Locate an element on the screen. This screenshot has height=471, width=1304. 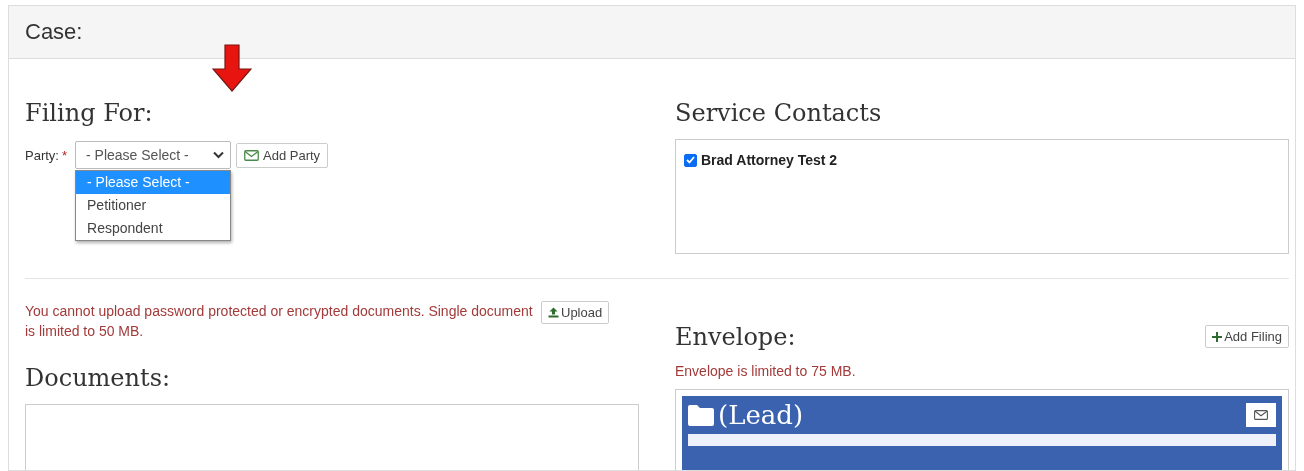
upload-icon is located at coordinates (553, 312).